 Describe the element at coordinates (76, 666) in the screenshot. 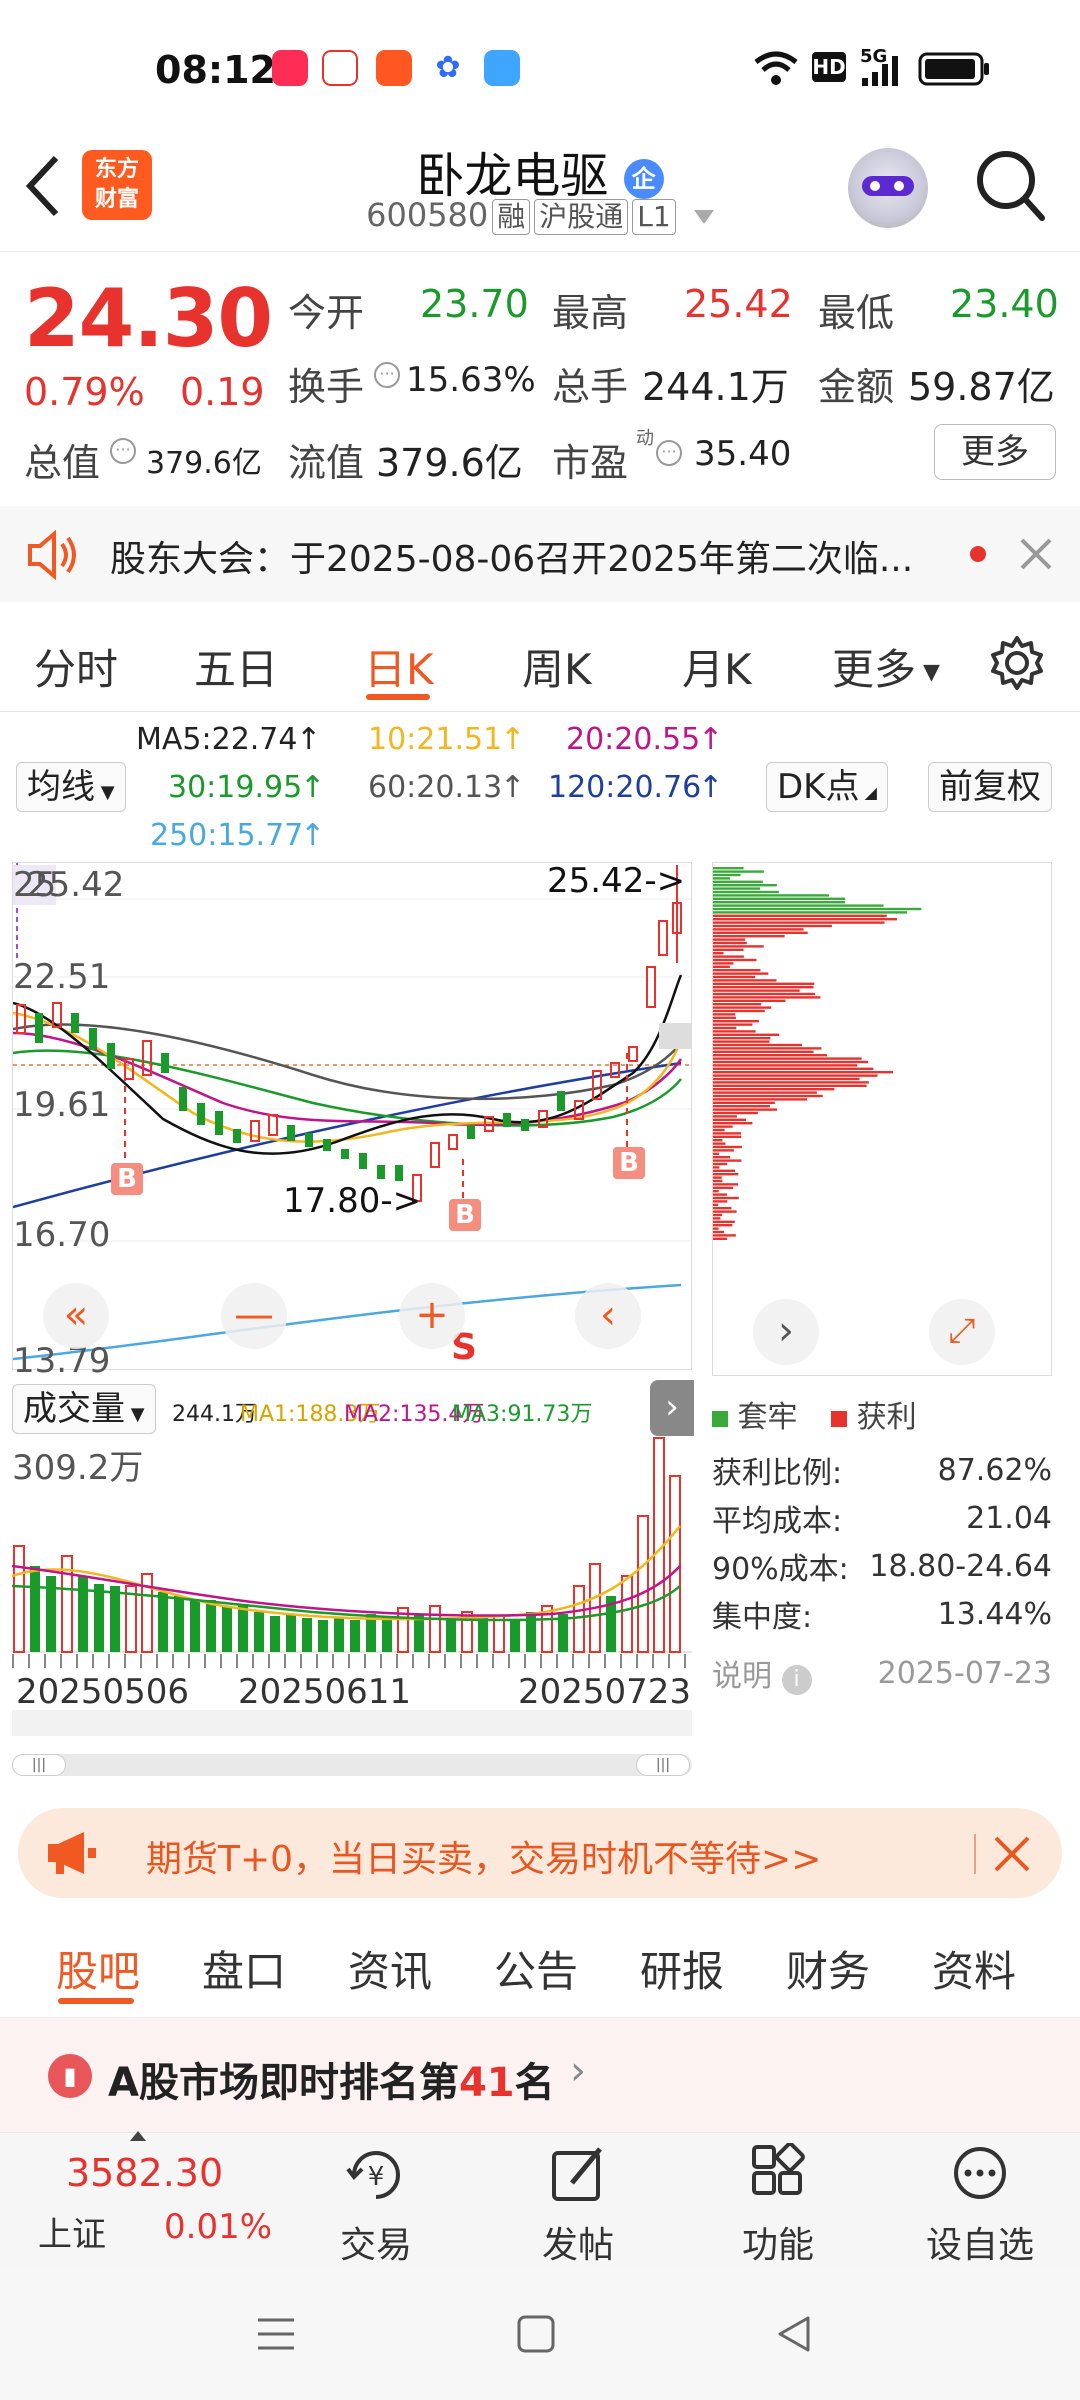

I see `tab-intraday: 分时` at that location.